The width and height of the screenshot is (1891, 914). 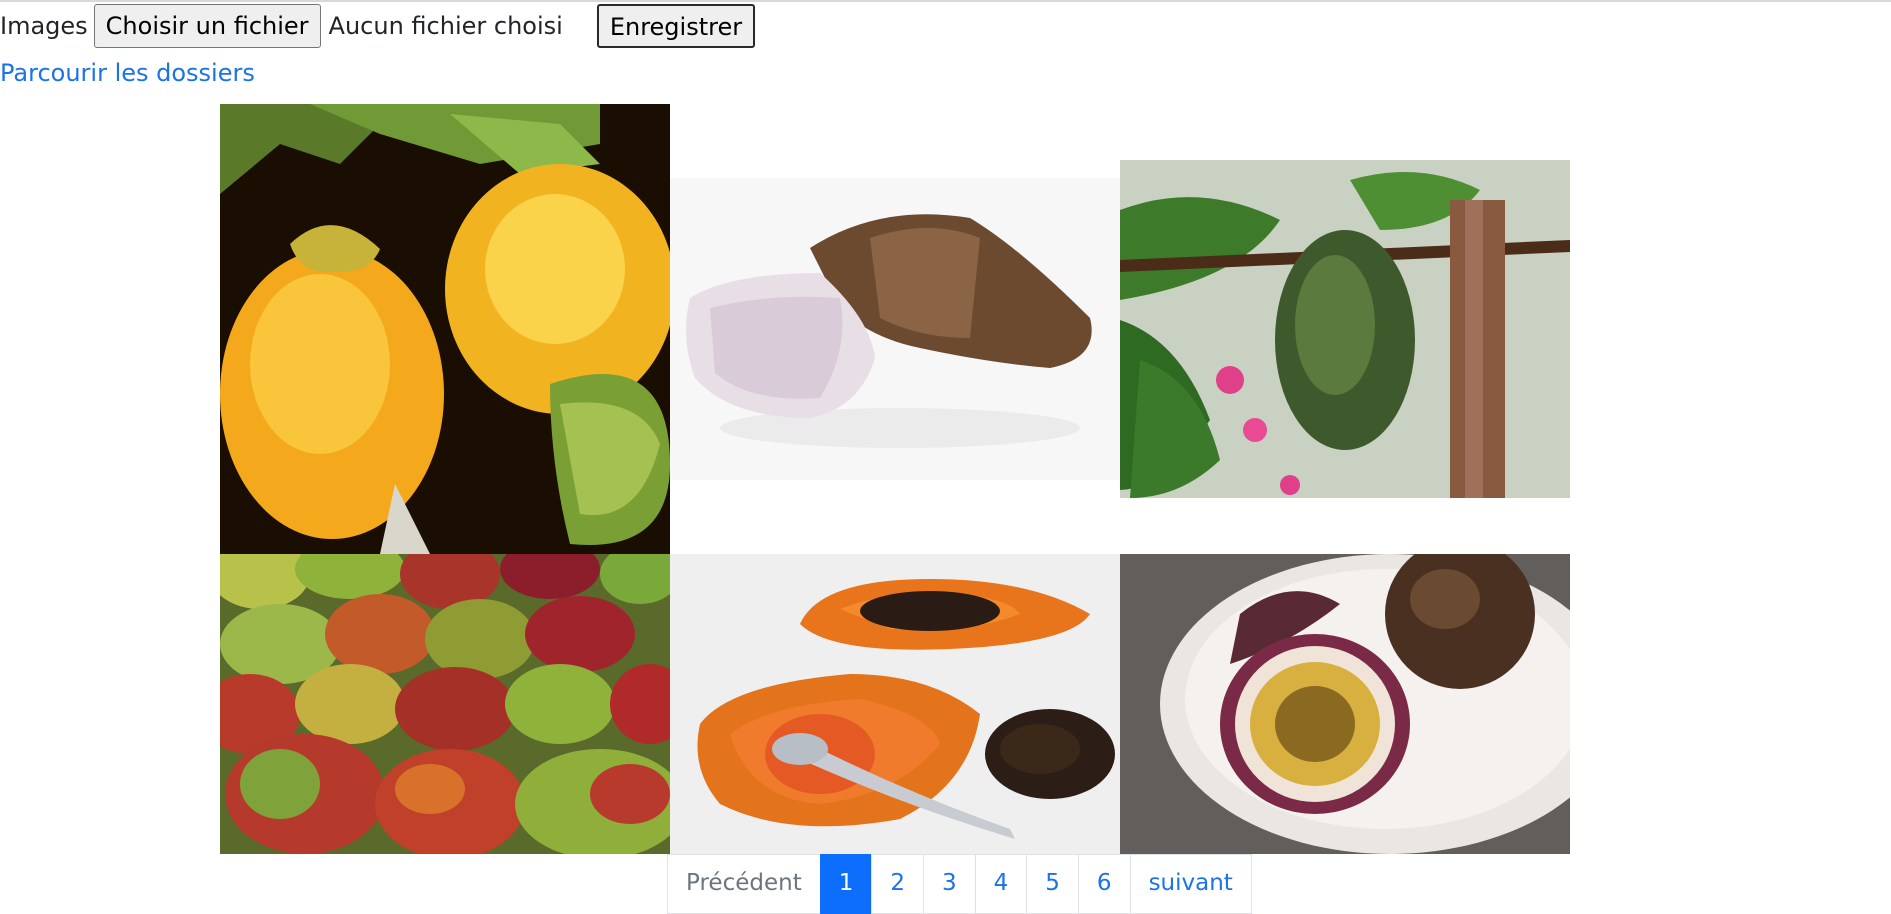 I want to click on soursop-image, so click(x=1345, y=329).